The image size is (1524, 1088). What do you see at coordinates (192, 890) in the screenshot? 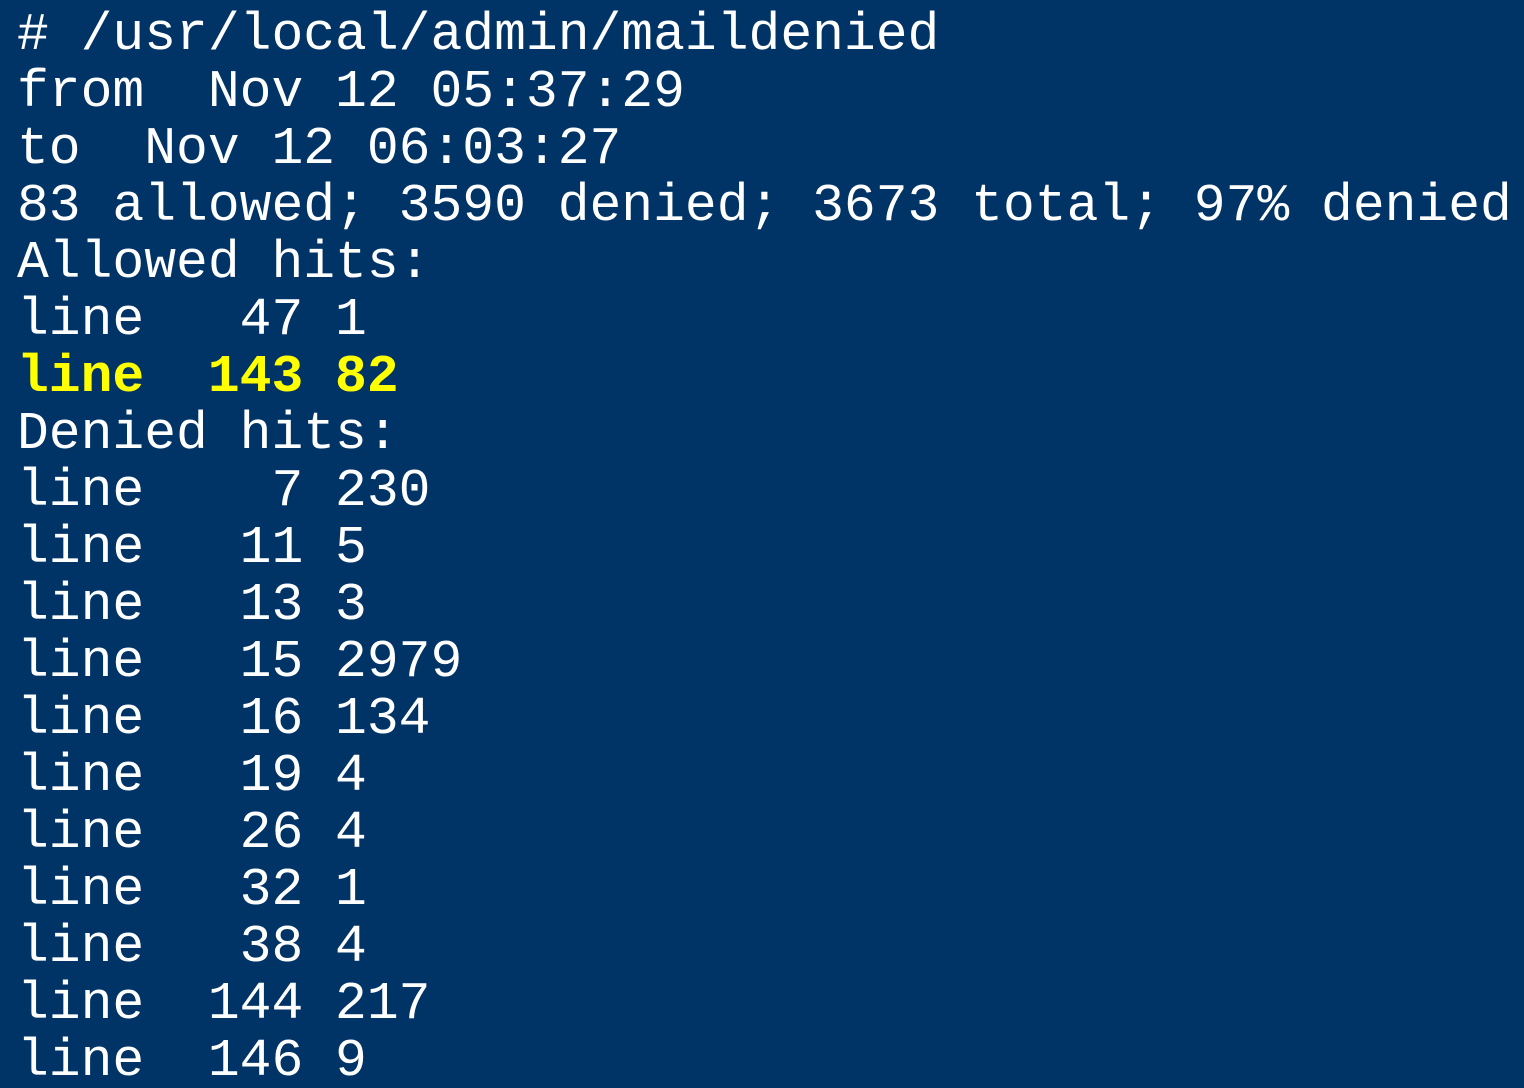
I see `denied-hit-line: line 32 1` at bounding box center [192, 890].